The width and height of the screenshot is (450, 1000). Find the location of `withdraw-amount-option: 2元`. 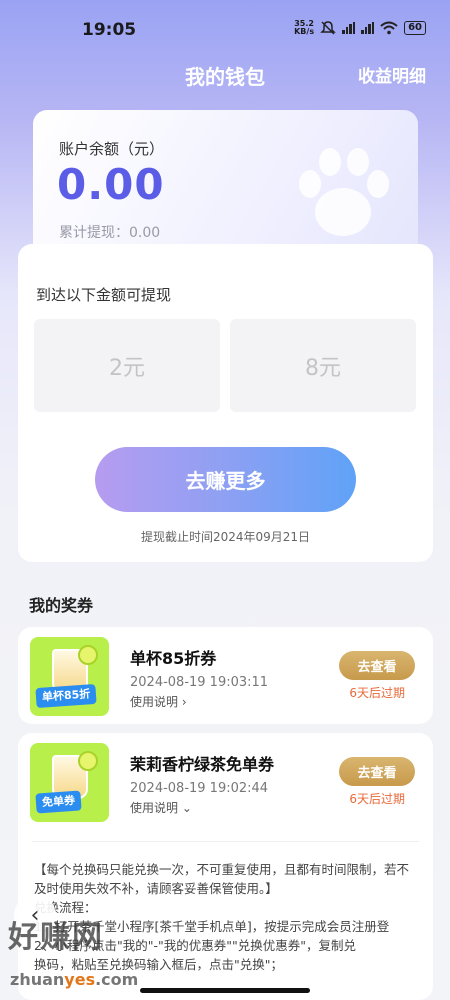

withdraw-amount-option: 2元 is located at coordinates (127, 365).